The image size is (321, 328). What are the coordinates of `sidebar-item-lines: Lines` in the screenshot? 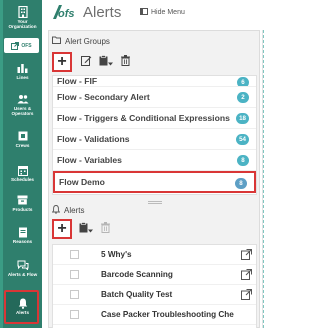 It's located at (22, 71).